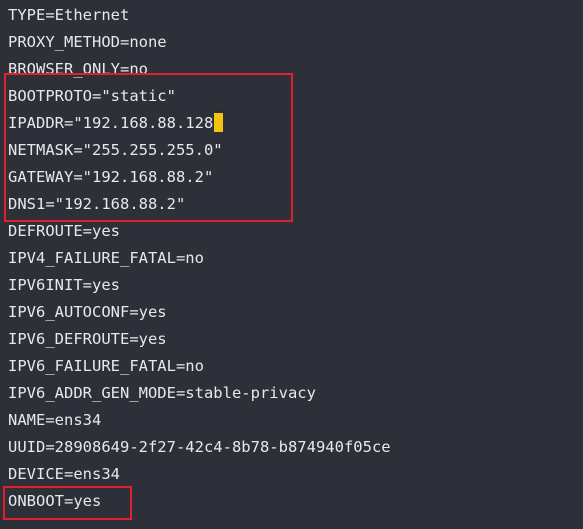 This screenshot has height=529, width=583. Describe the element at coordinates (55, 420) in the screenshot. I see `config-line-name: NAME=ens34` at that location.